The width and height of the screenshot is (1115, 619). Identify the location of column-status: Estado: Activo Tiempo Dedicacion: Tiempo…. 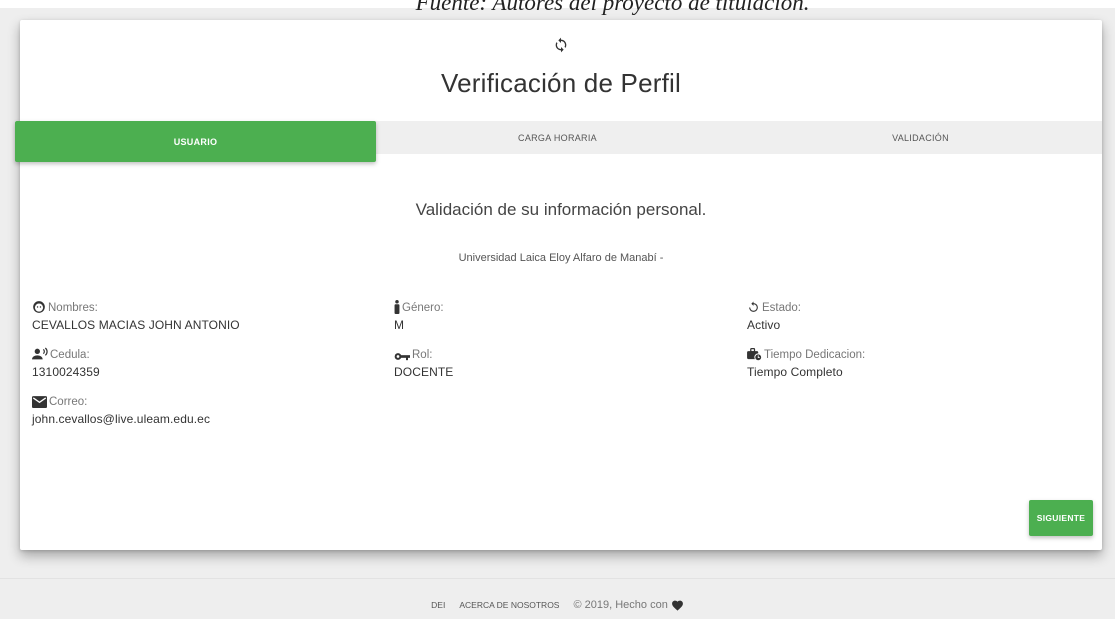
(806, 343).